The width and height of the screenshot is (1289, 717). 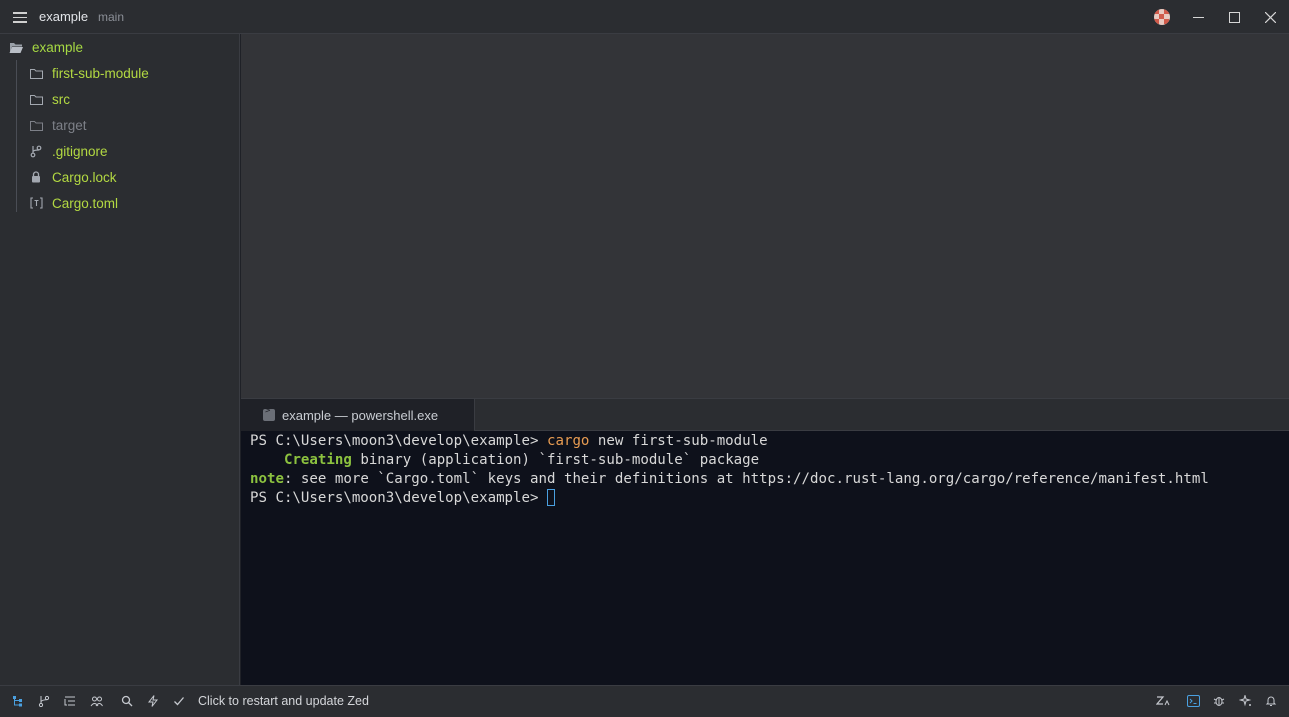 I want to click on tree-item-cargo-lock: Cargo.lock, so click(x=72, y=177).